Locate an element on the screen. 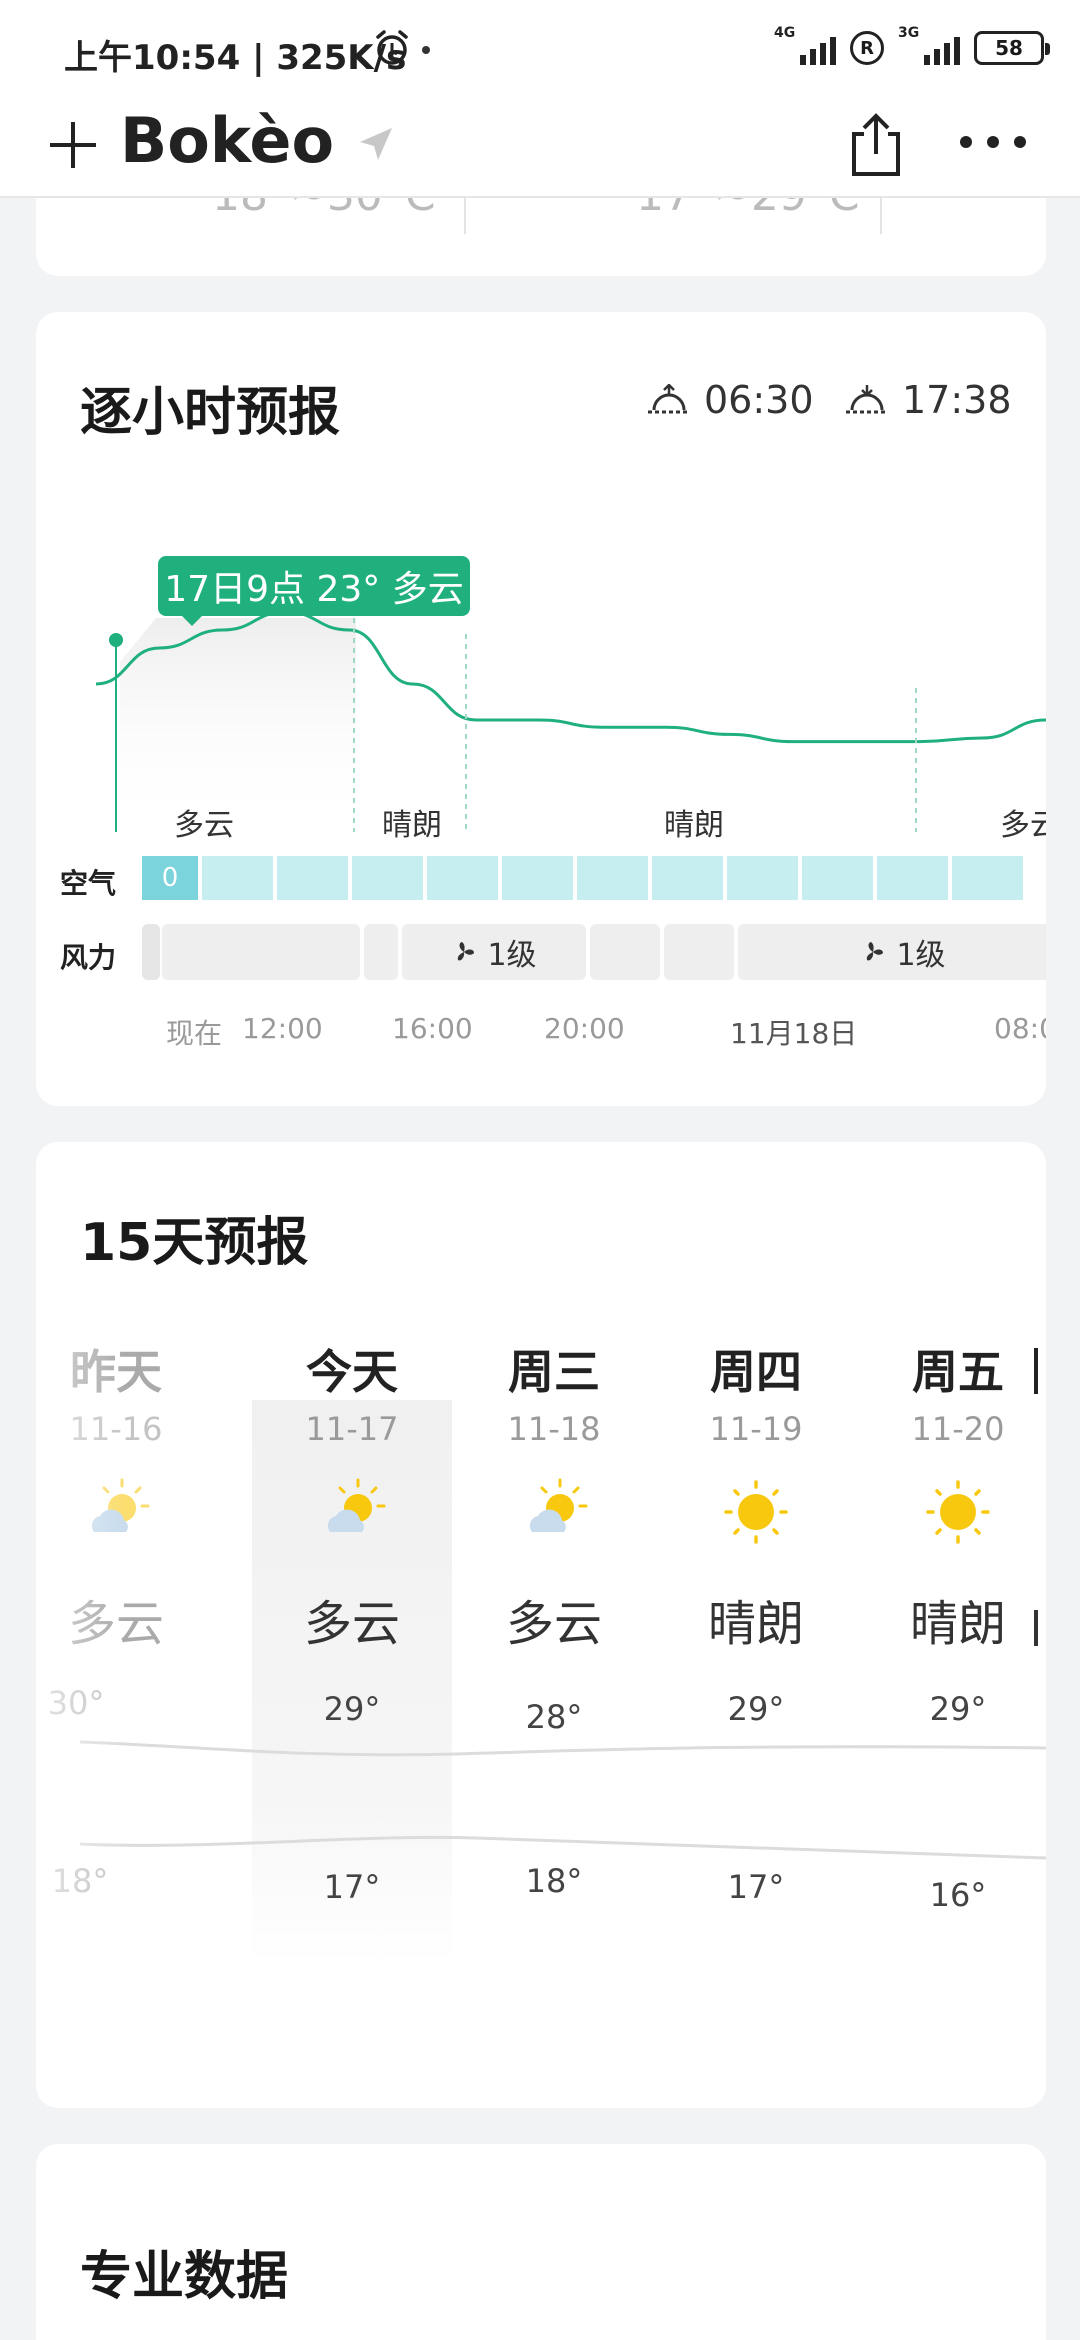 This screenshot has width=1080, height=2340. daily-temperature-curves is located at coordinates (562, 1800).